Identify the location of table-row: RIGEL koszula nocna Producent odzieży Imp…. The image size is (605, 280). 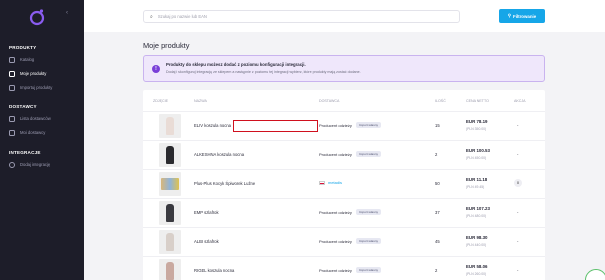
(344, 268).